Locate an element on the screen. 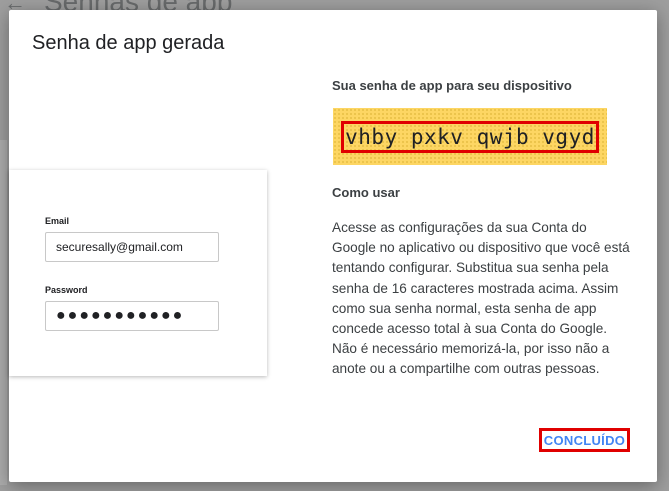 Image resolution: width=669 pixels, height=491 pixels. password-heading: Sua senha de app para seu dispositivo is located at coordinates (452, 85).